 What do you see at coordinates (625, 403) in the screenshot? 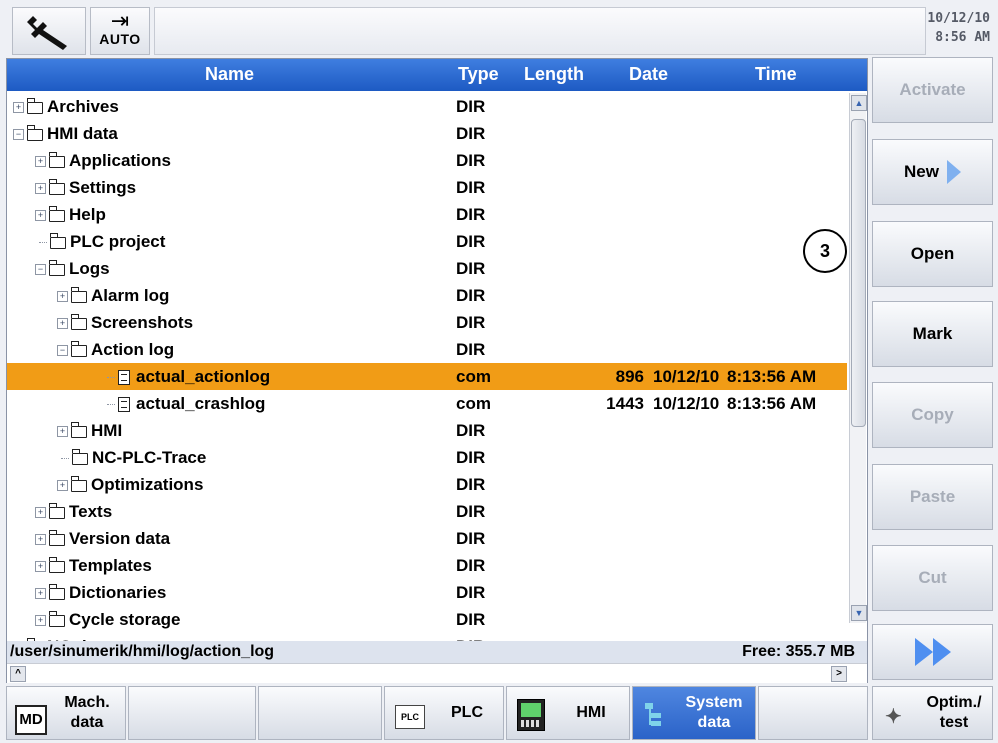
I see `row-length: 1443` at bounding box center [625, 403].